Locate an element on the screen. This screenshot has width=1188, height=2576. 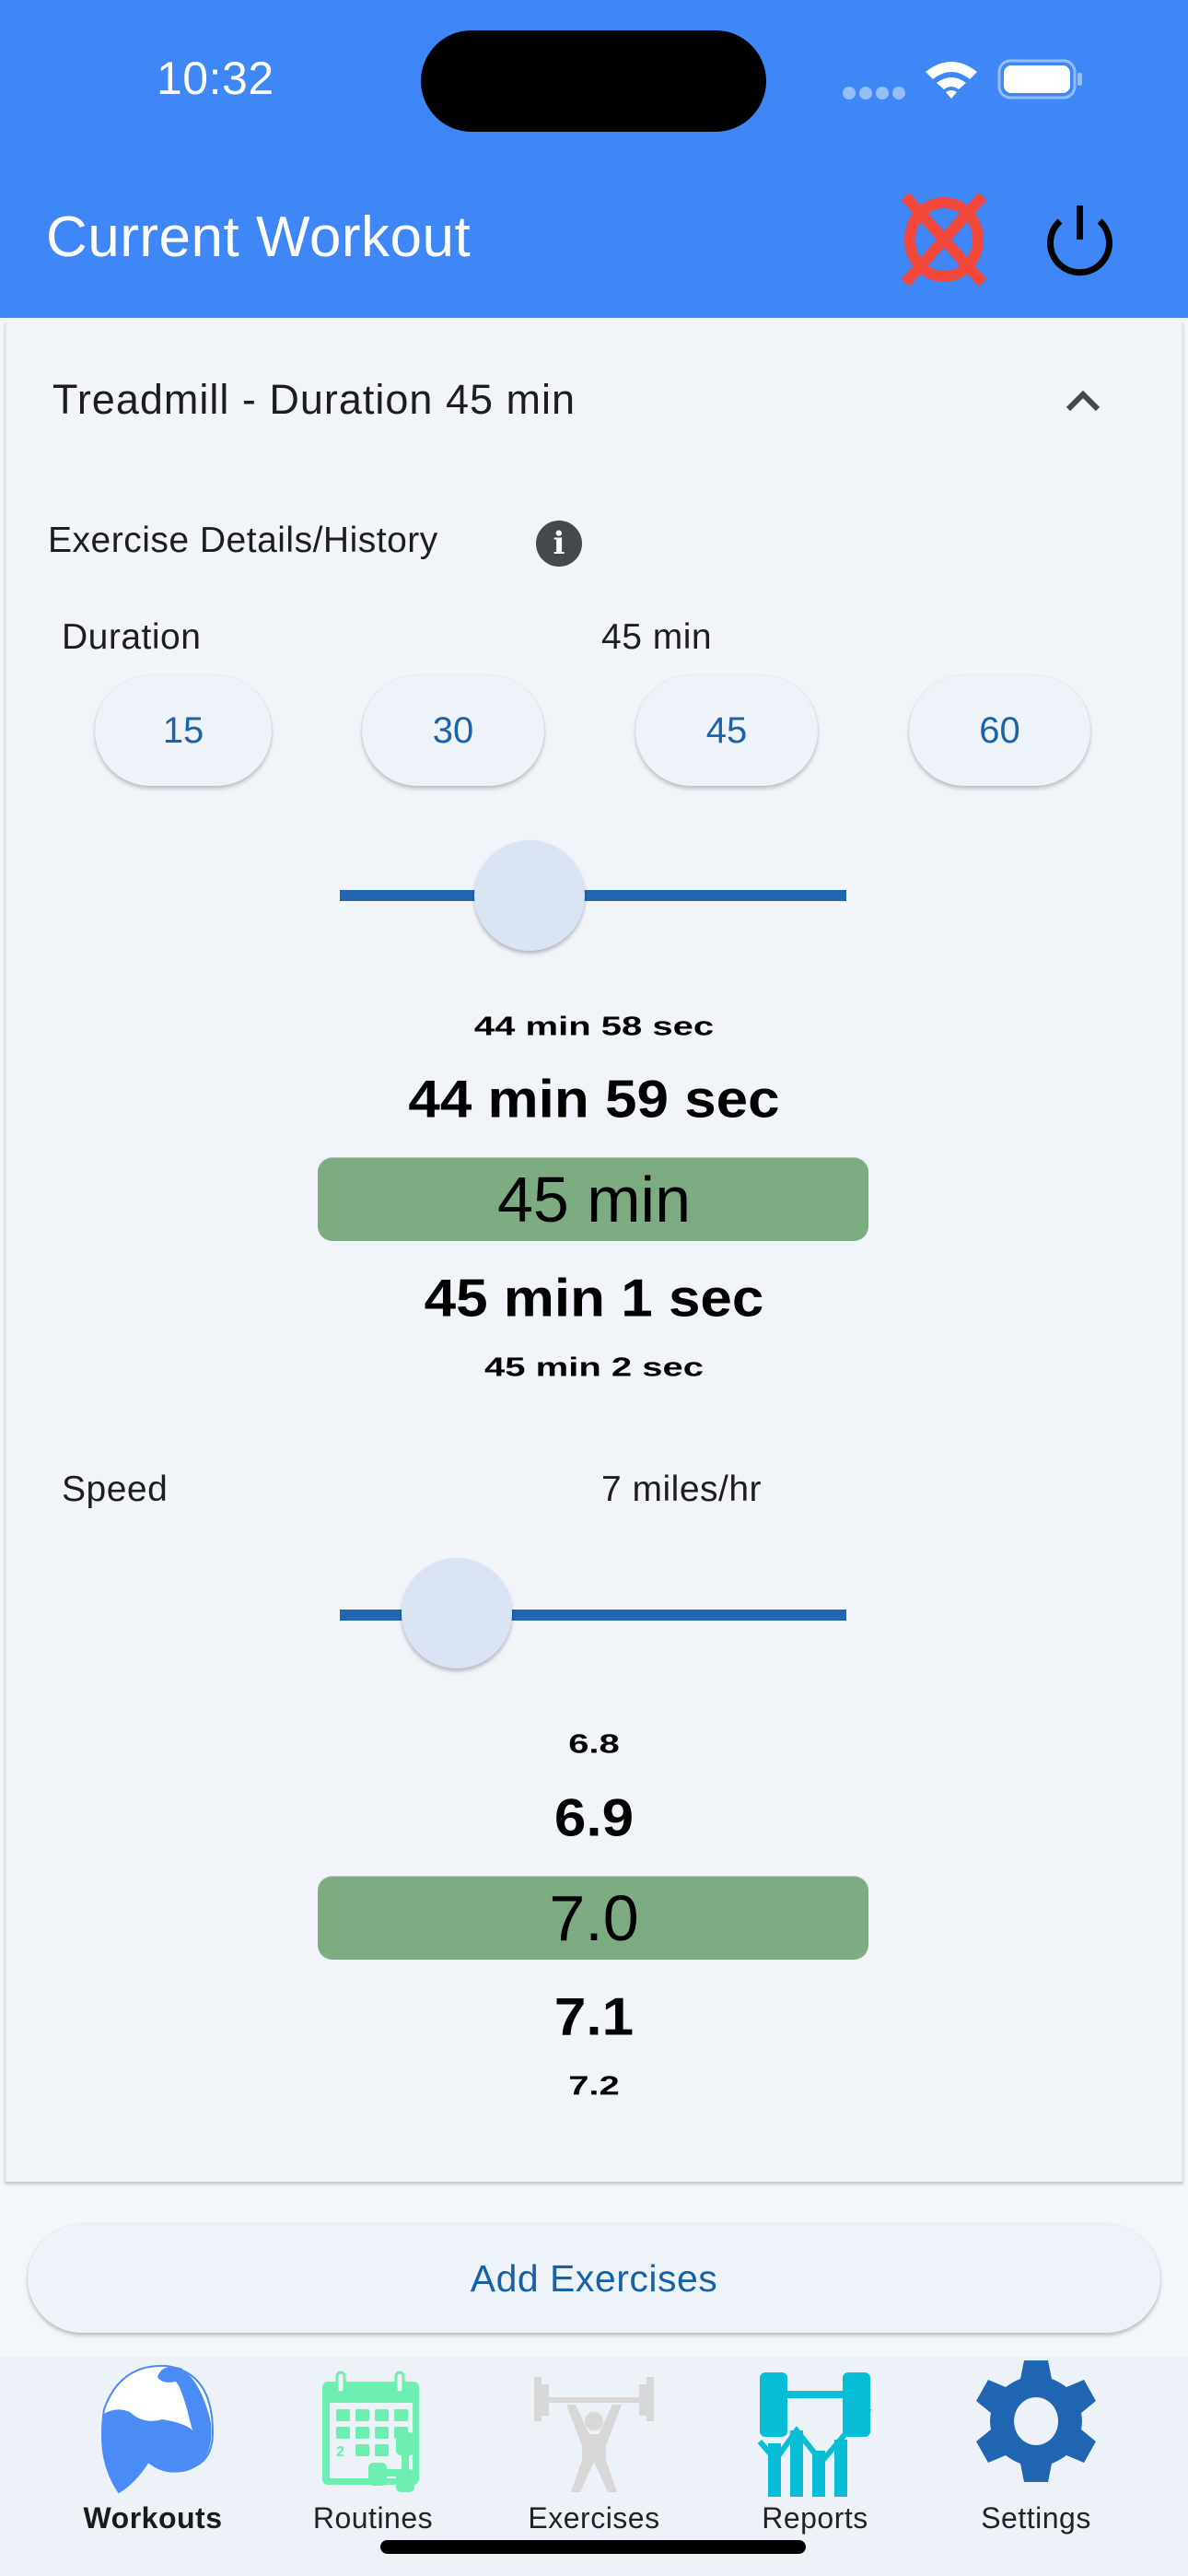
home-indicator is located at coordinates (593, 2547).